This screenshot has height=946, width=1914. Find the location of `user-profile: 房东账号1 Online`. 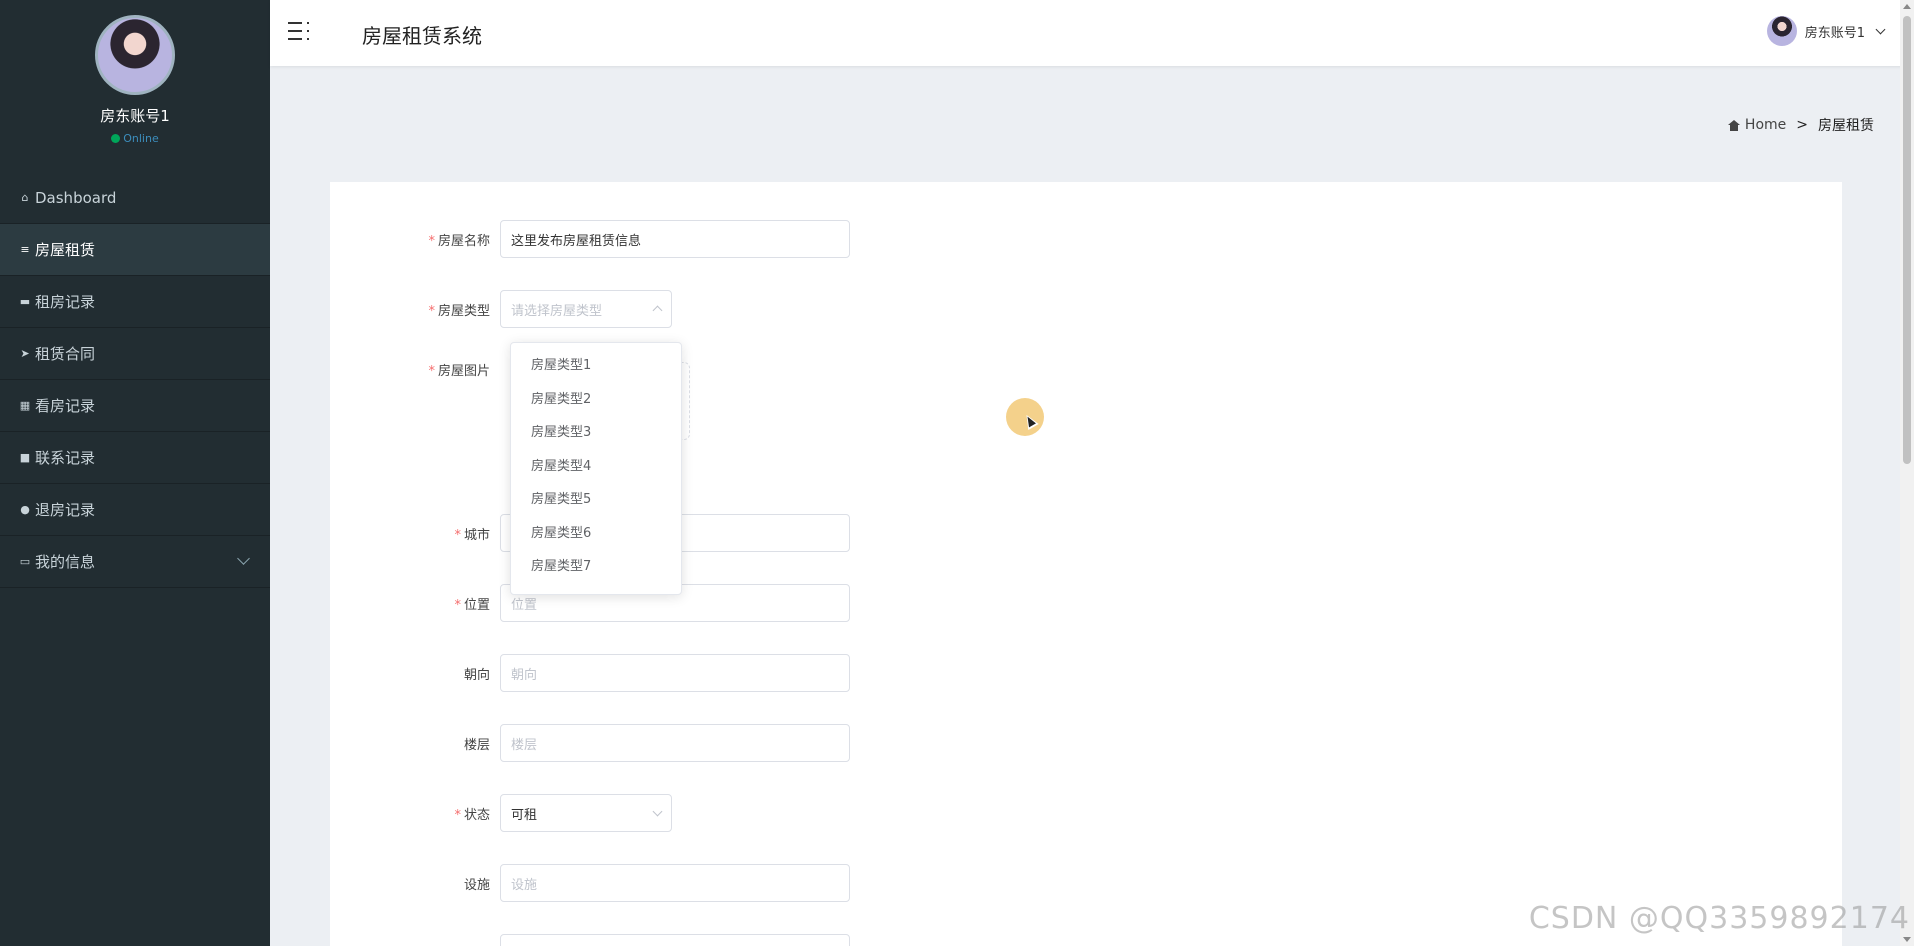

user-profile: 房东账号1 Online is located at coordinates (135, 86).